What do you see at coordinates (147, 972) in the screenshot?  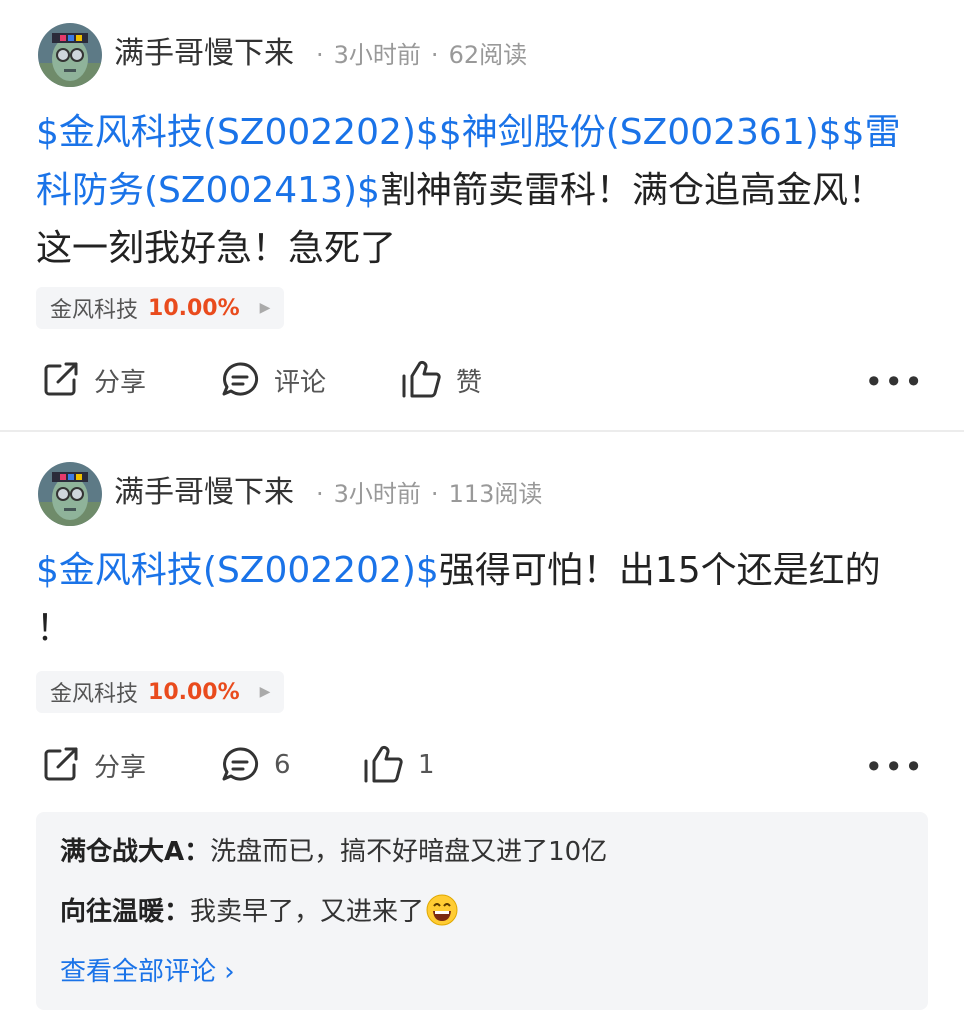 I see `view-all-comments-link: 查看全部评论 ›` at bounding box center [147, 972].